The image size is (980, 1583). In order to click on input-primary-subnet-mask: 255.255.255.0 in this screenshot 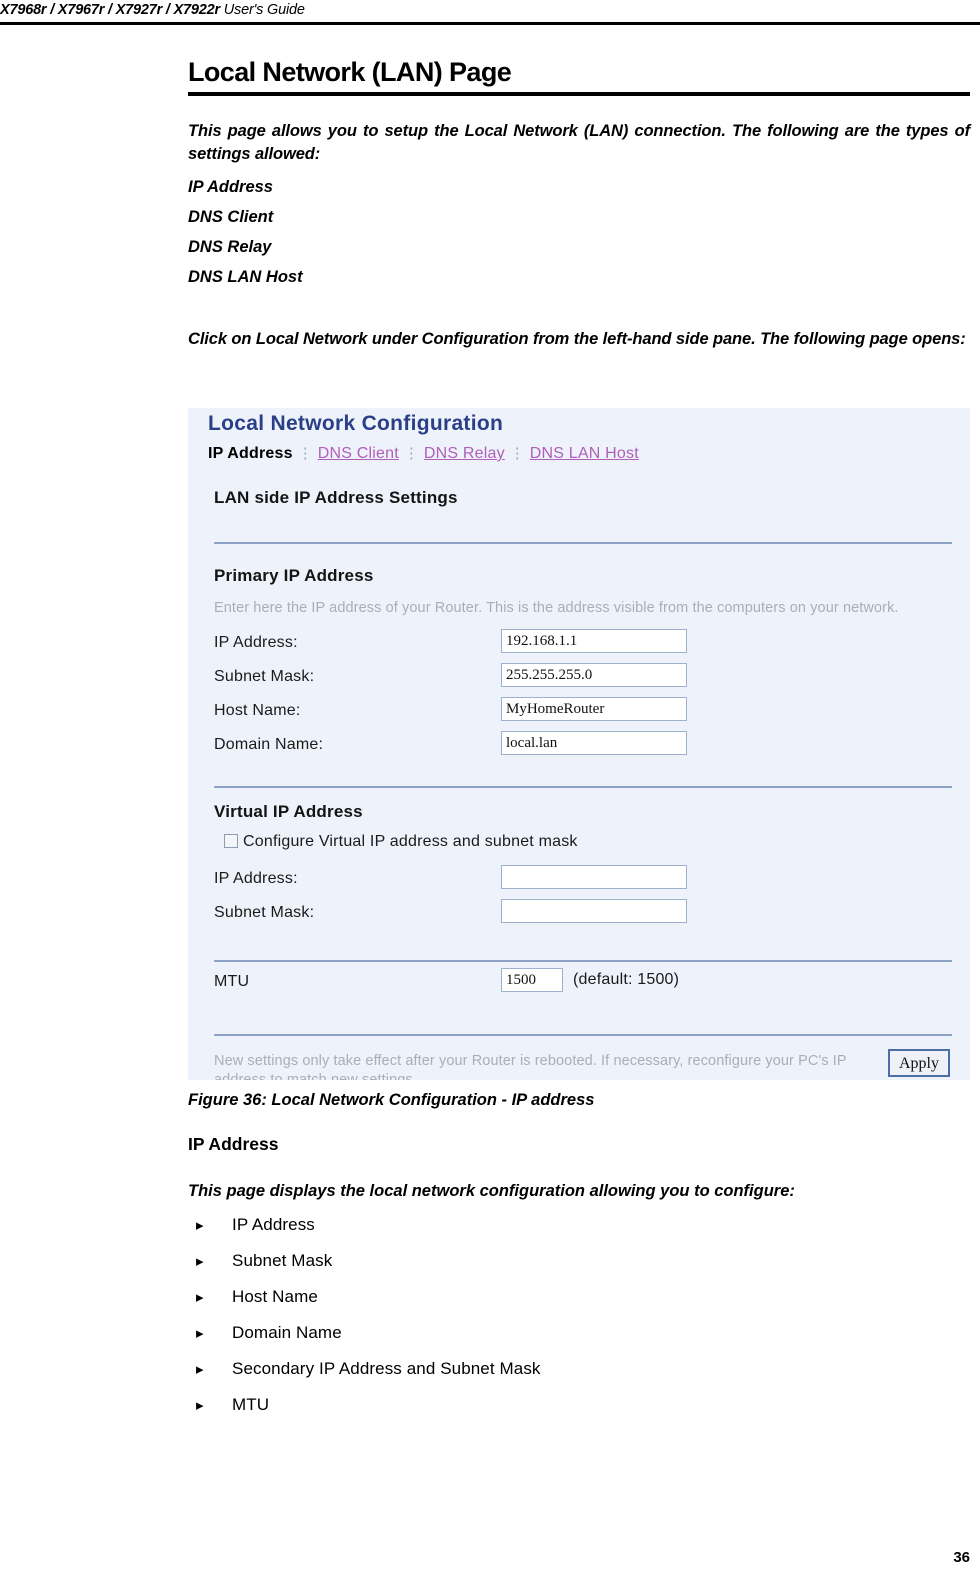, I will do `click(594, 675)`.